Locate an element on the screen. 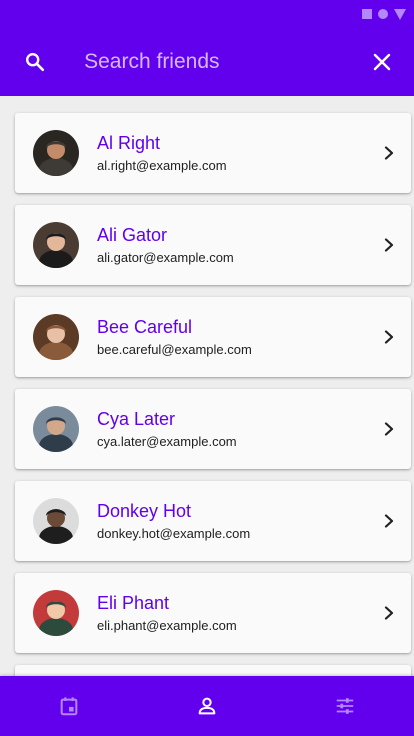  app-bar is located at coordinates (207, 62).